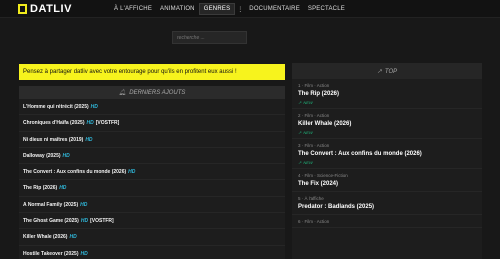  I want to click on top-title-link: Killer Whale (2026), so click(387, 124).